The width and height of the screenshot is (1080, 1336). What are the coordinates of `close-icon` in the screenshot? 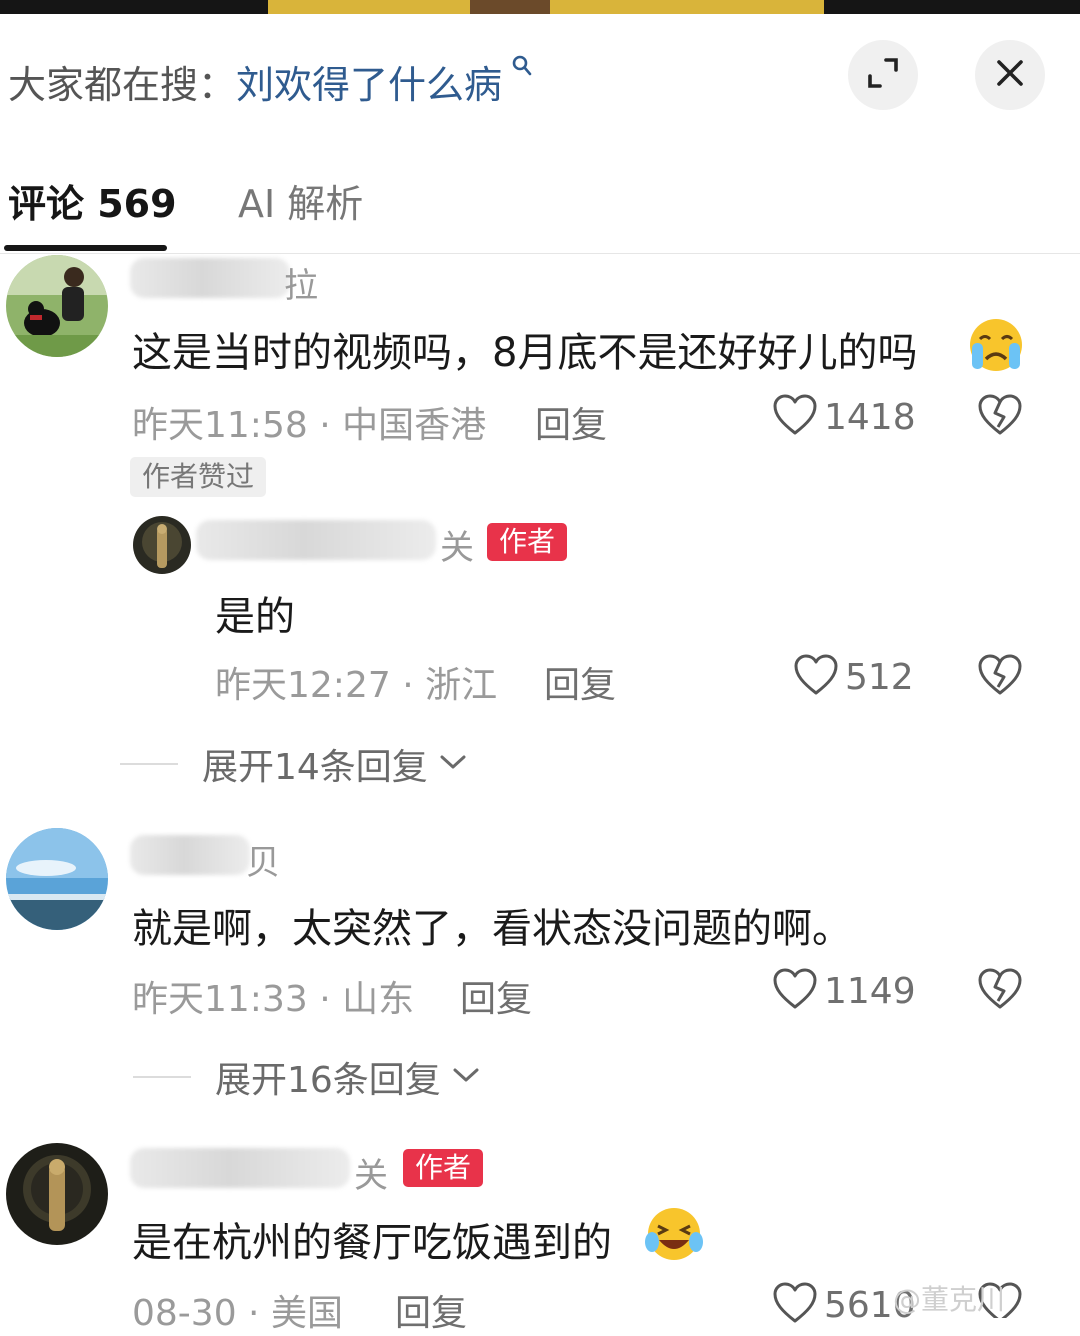 It's located at (1010, 75).